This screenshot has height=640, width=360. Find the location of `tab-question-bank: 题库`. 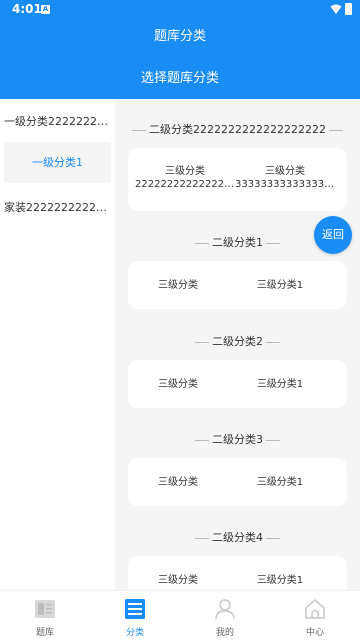

tab-question-bank: 题库 is located at coordinates (45, 615).